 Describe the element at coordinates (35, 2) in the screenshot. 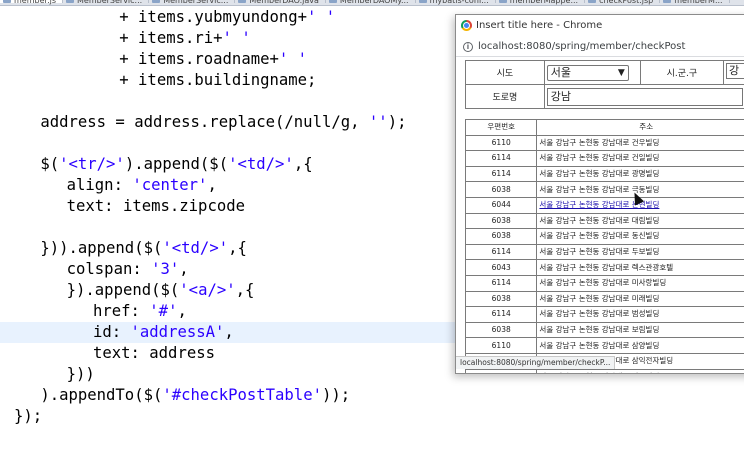

I see `editor-tab-label: member.js` at that location.